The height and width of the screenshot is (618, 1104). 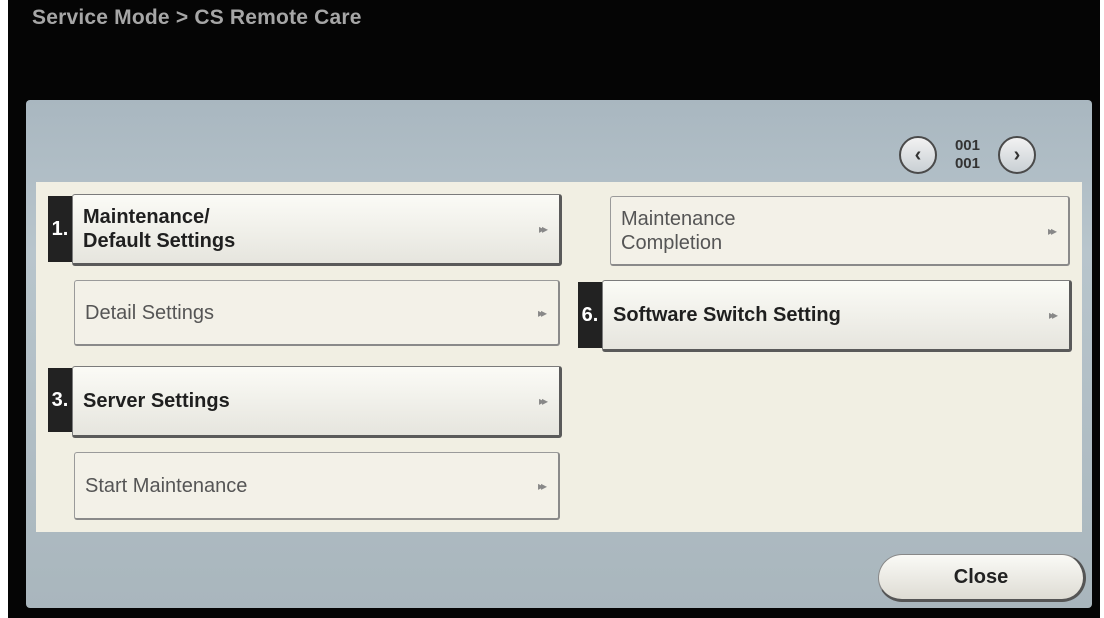 What do you see at coordinates (982, 578) in the screenshot?
I see `close-button: Close` at bounding box center [982, 578].